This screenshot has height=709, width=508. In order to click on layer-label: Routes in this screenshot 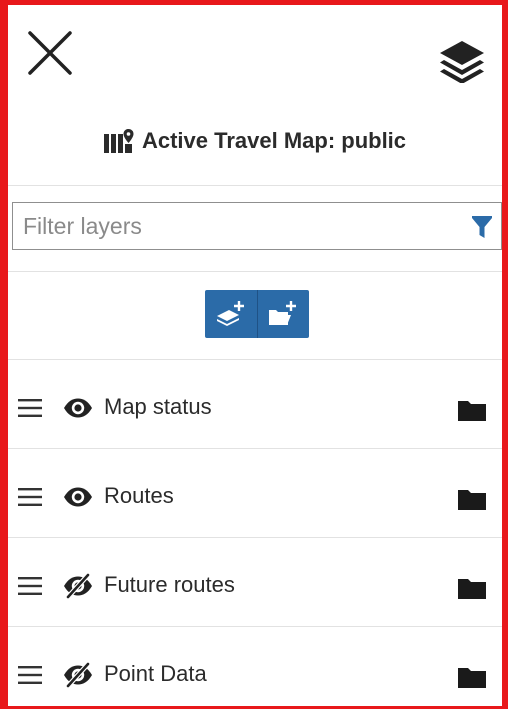, I will do `click(139, 495)`.